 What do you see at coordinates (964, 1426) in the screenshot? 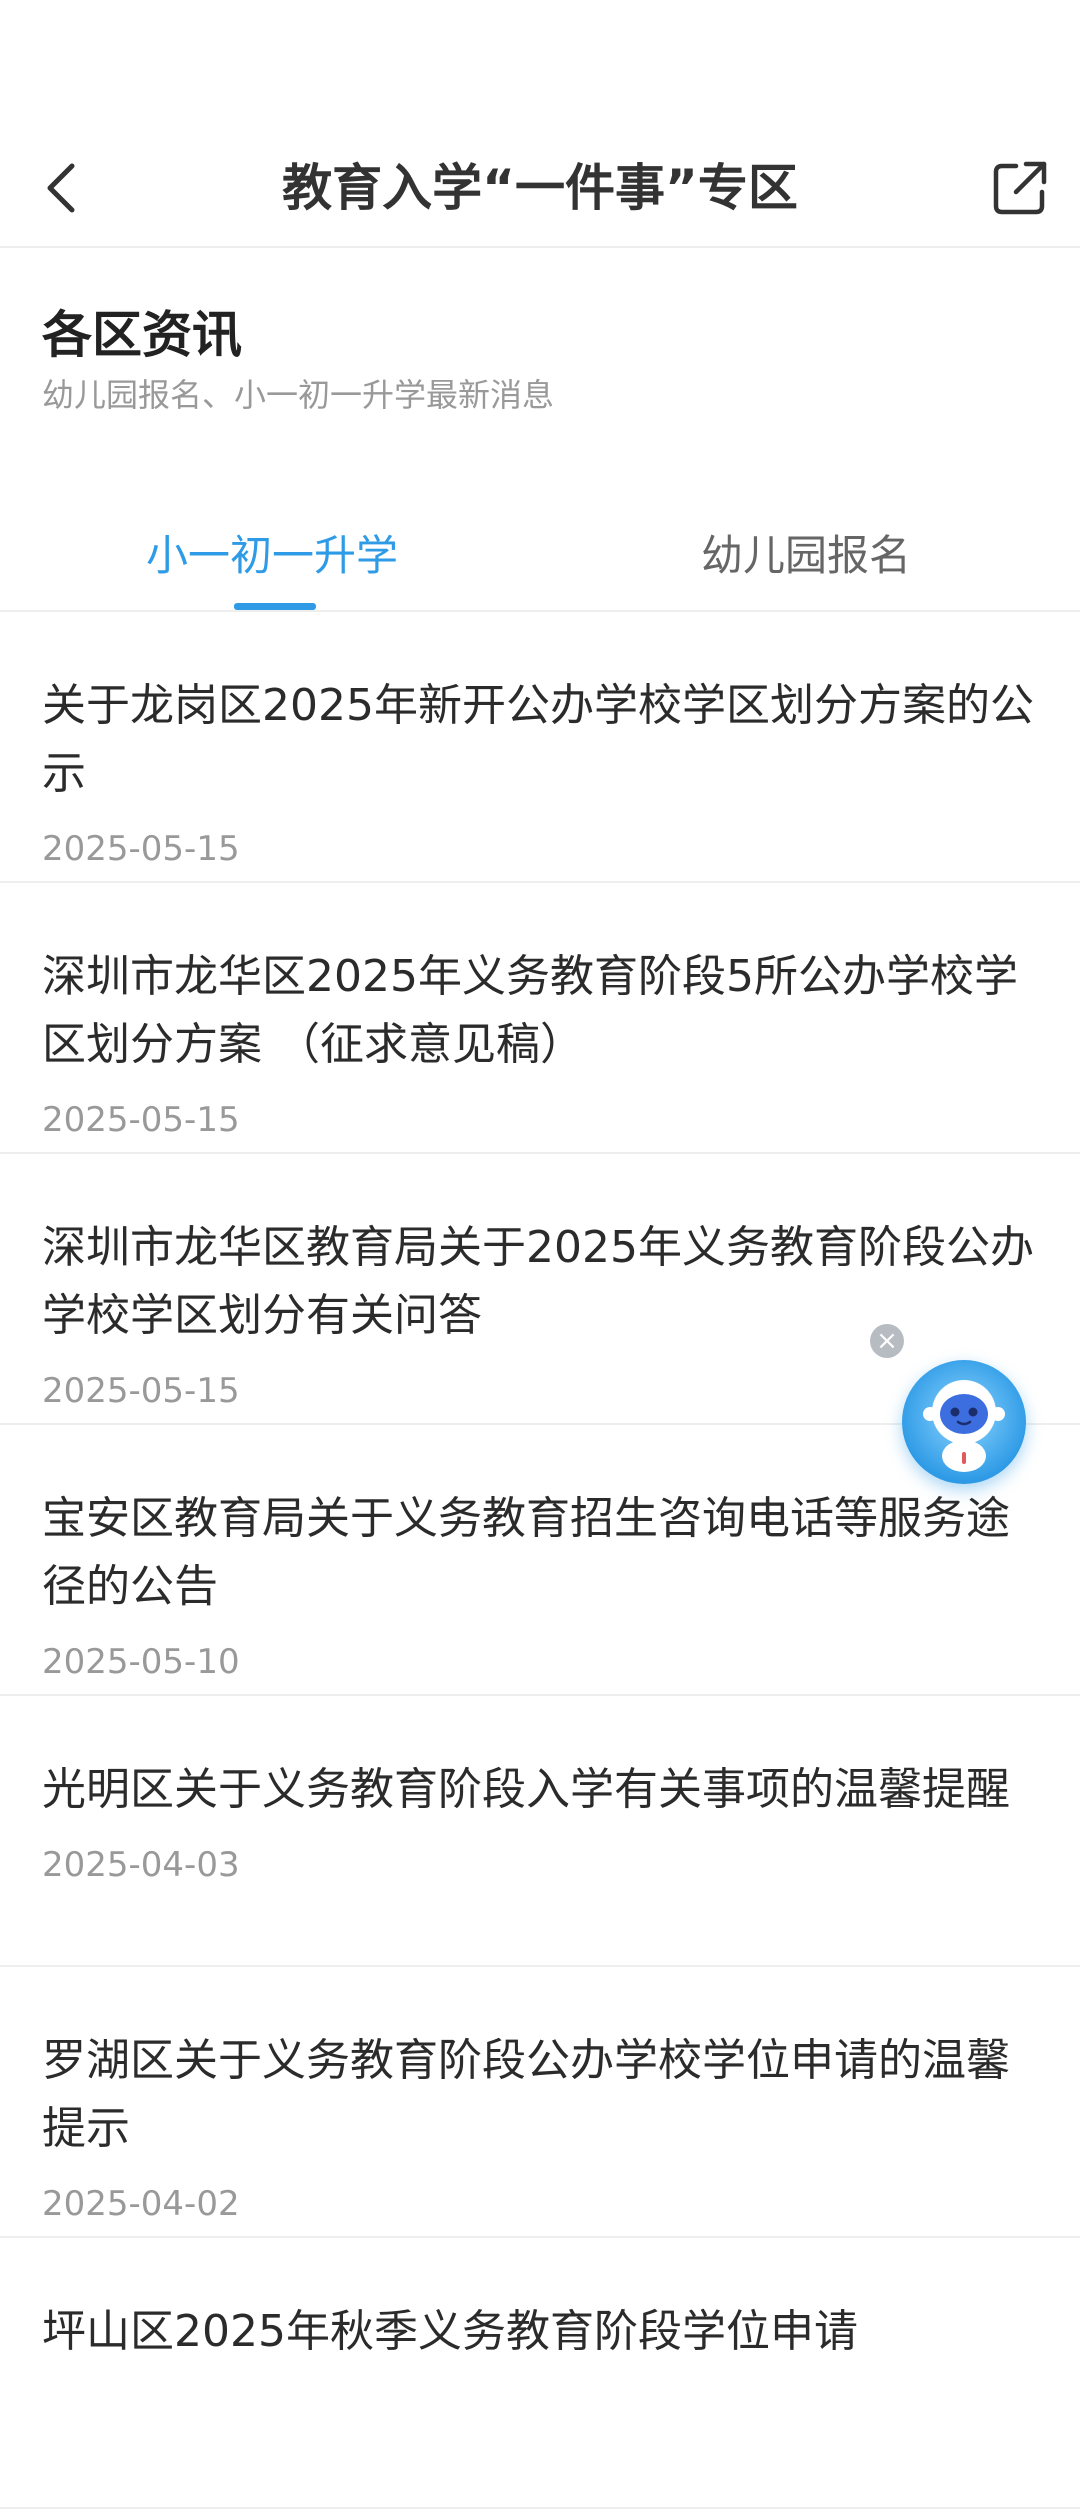
I see `robot-assistant-icon` at bounding box center [964, 1426].